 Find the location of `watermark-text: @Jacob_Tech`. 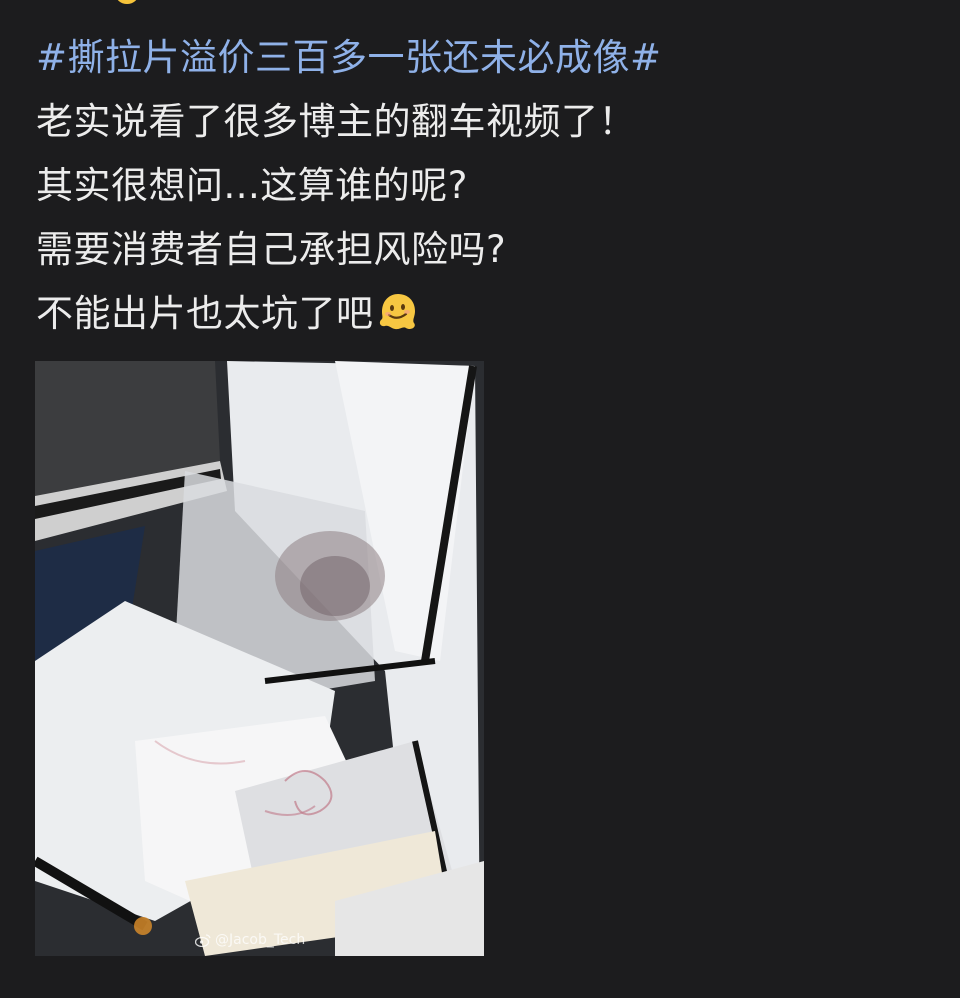

watermark-text: @Jacob_Tech is located at coordinates (260, 940).